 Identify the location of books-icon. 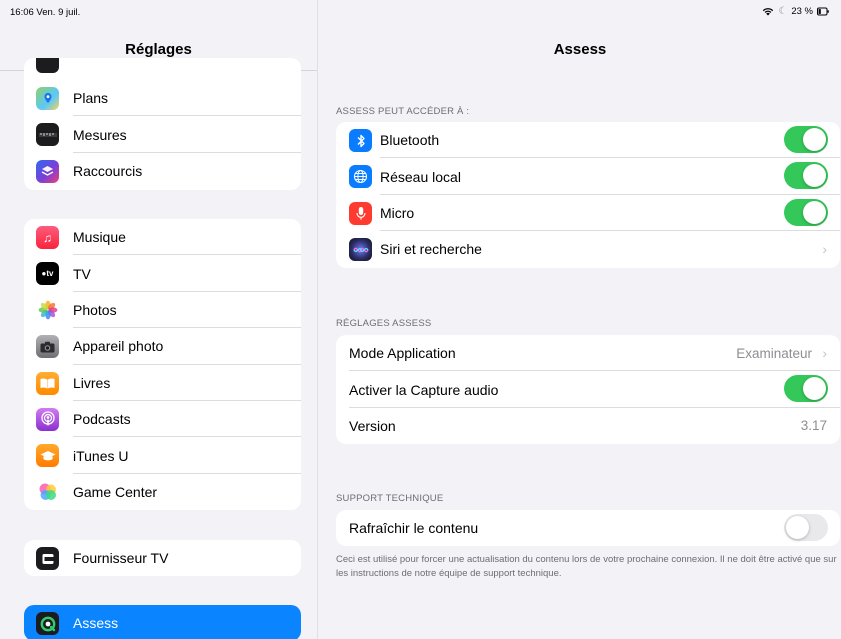
(47, 383).